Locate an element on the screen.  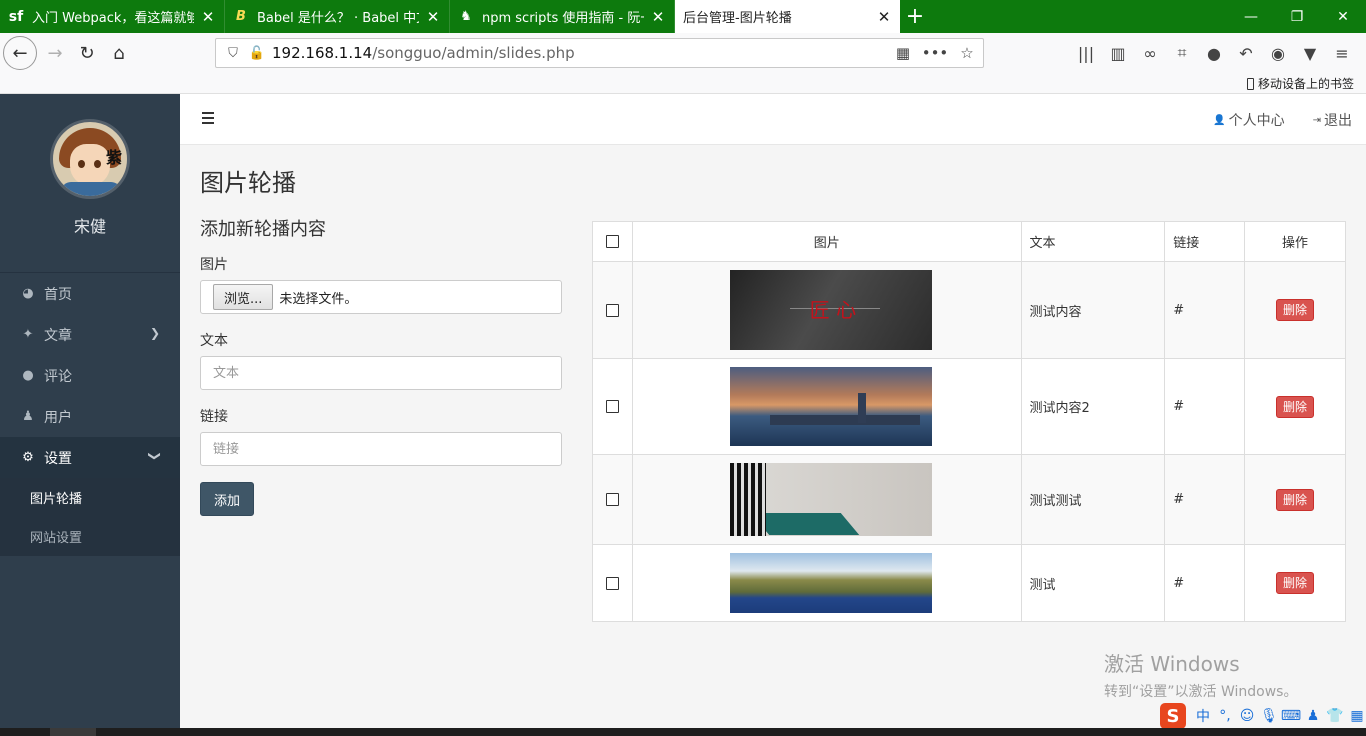
windows-activation-watermark: 激活 Windows 转到“设置”以激活 Windows。 is located at coordinates (1200, 674).